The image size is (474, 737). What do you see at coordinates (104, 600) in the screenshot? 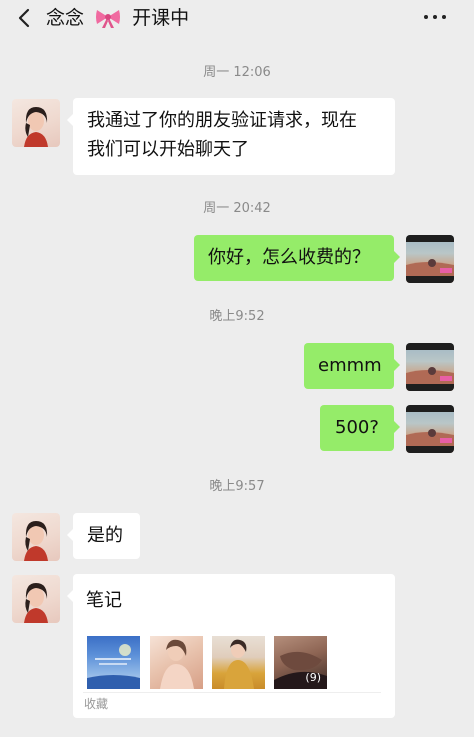
I see `note-card-title: 笔记` at bounding box center [104, 600].